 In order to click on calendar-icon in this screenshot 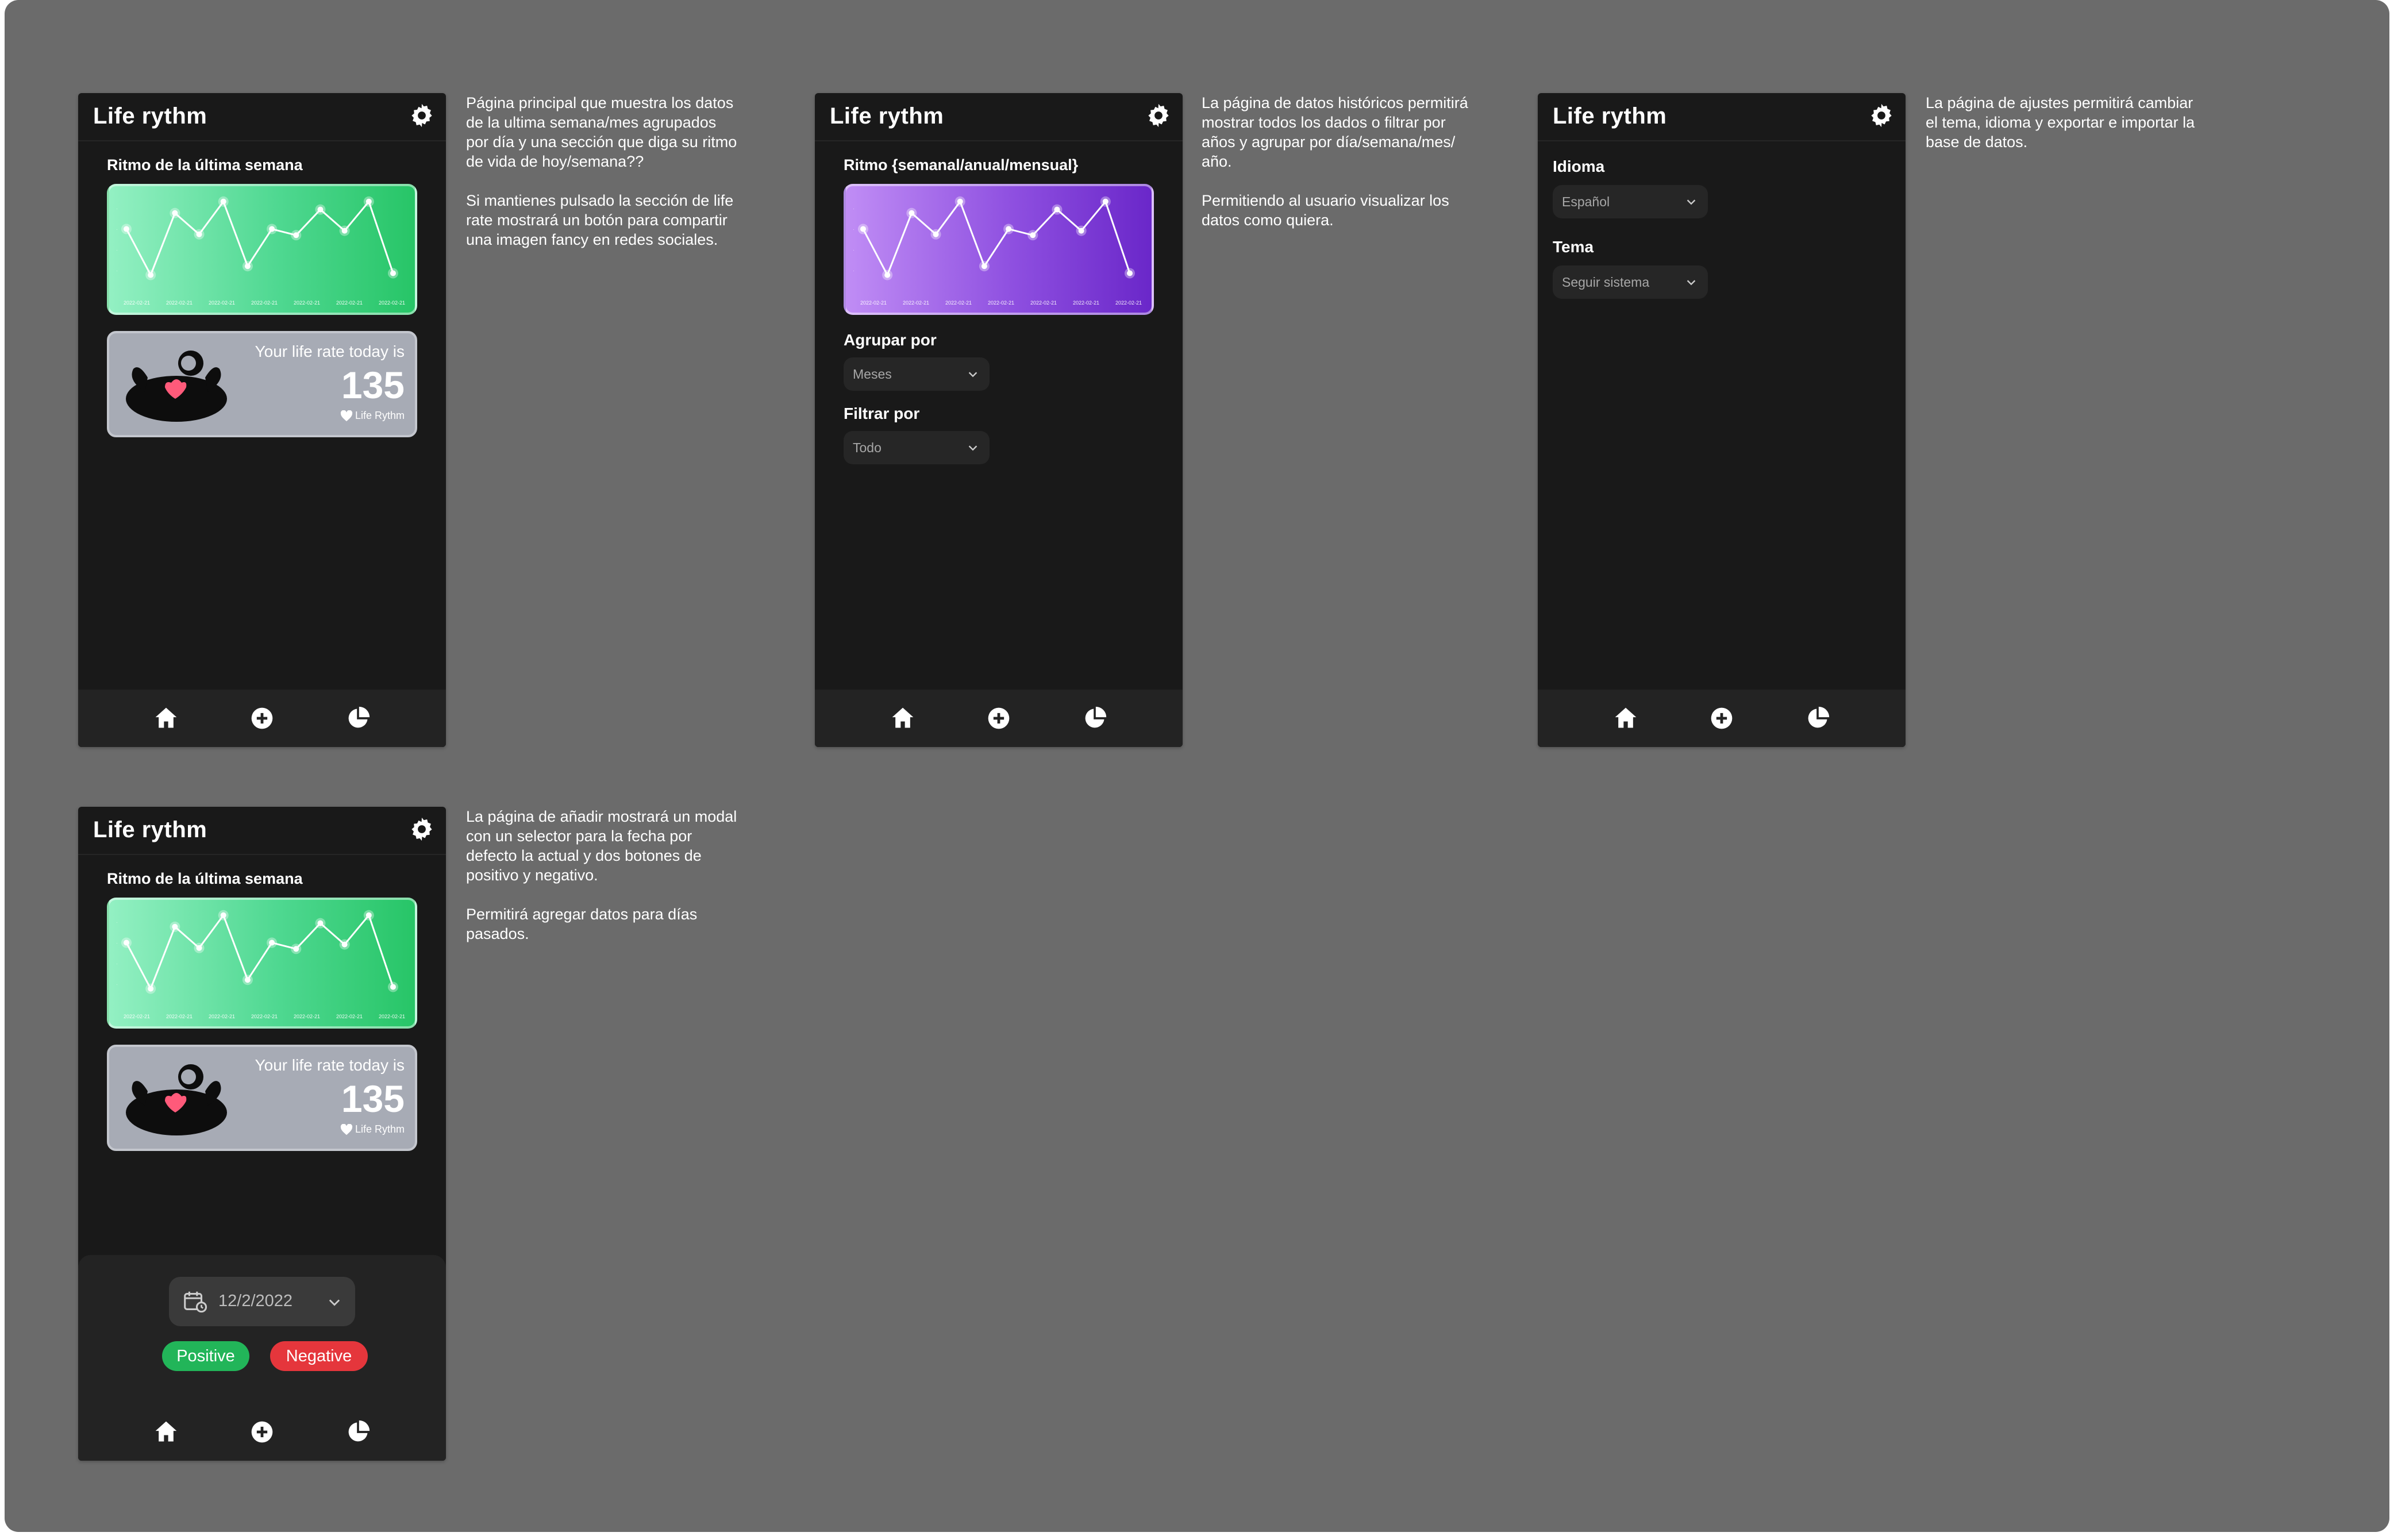, I will do `click(196, 1302)`.